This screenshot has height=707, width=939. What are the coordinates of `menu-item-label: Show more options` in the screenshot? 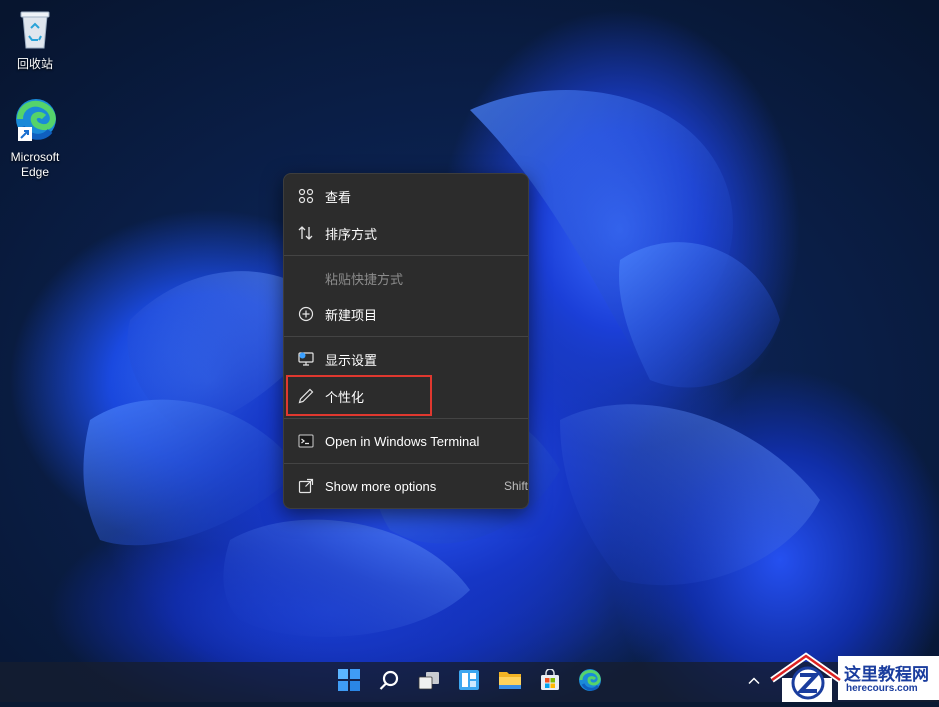 It's located at (381, 486).